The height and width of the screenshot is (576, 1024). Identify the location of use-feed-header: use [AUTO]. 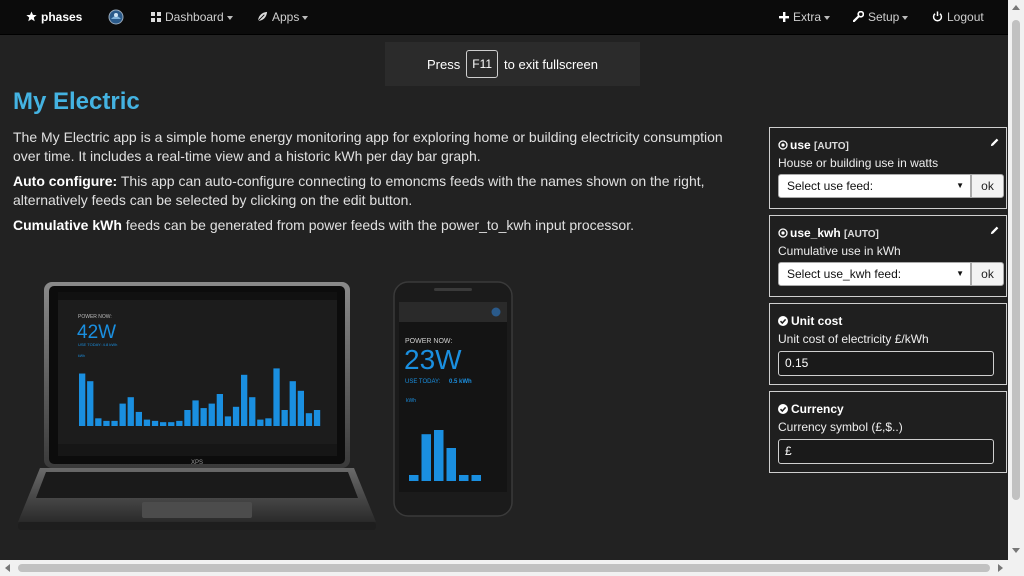
(813, 145).